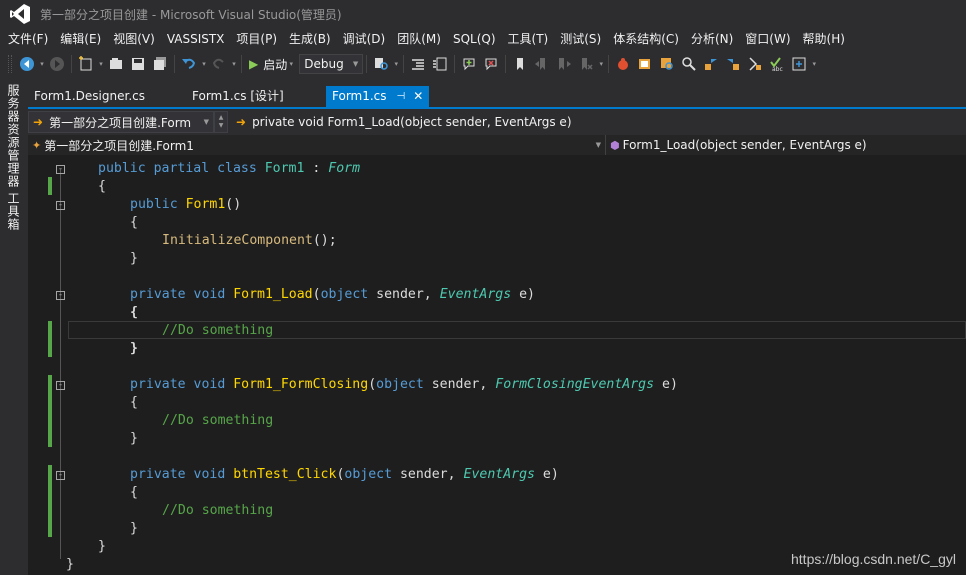  I want to click on toolbar-overflow-icon: ▾, so click(814, 64).